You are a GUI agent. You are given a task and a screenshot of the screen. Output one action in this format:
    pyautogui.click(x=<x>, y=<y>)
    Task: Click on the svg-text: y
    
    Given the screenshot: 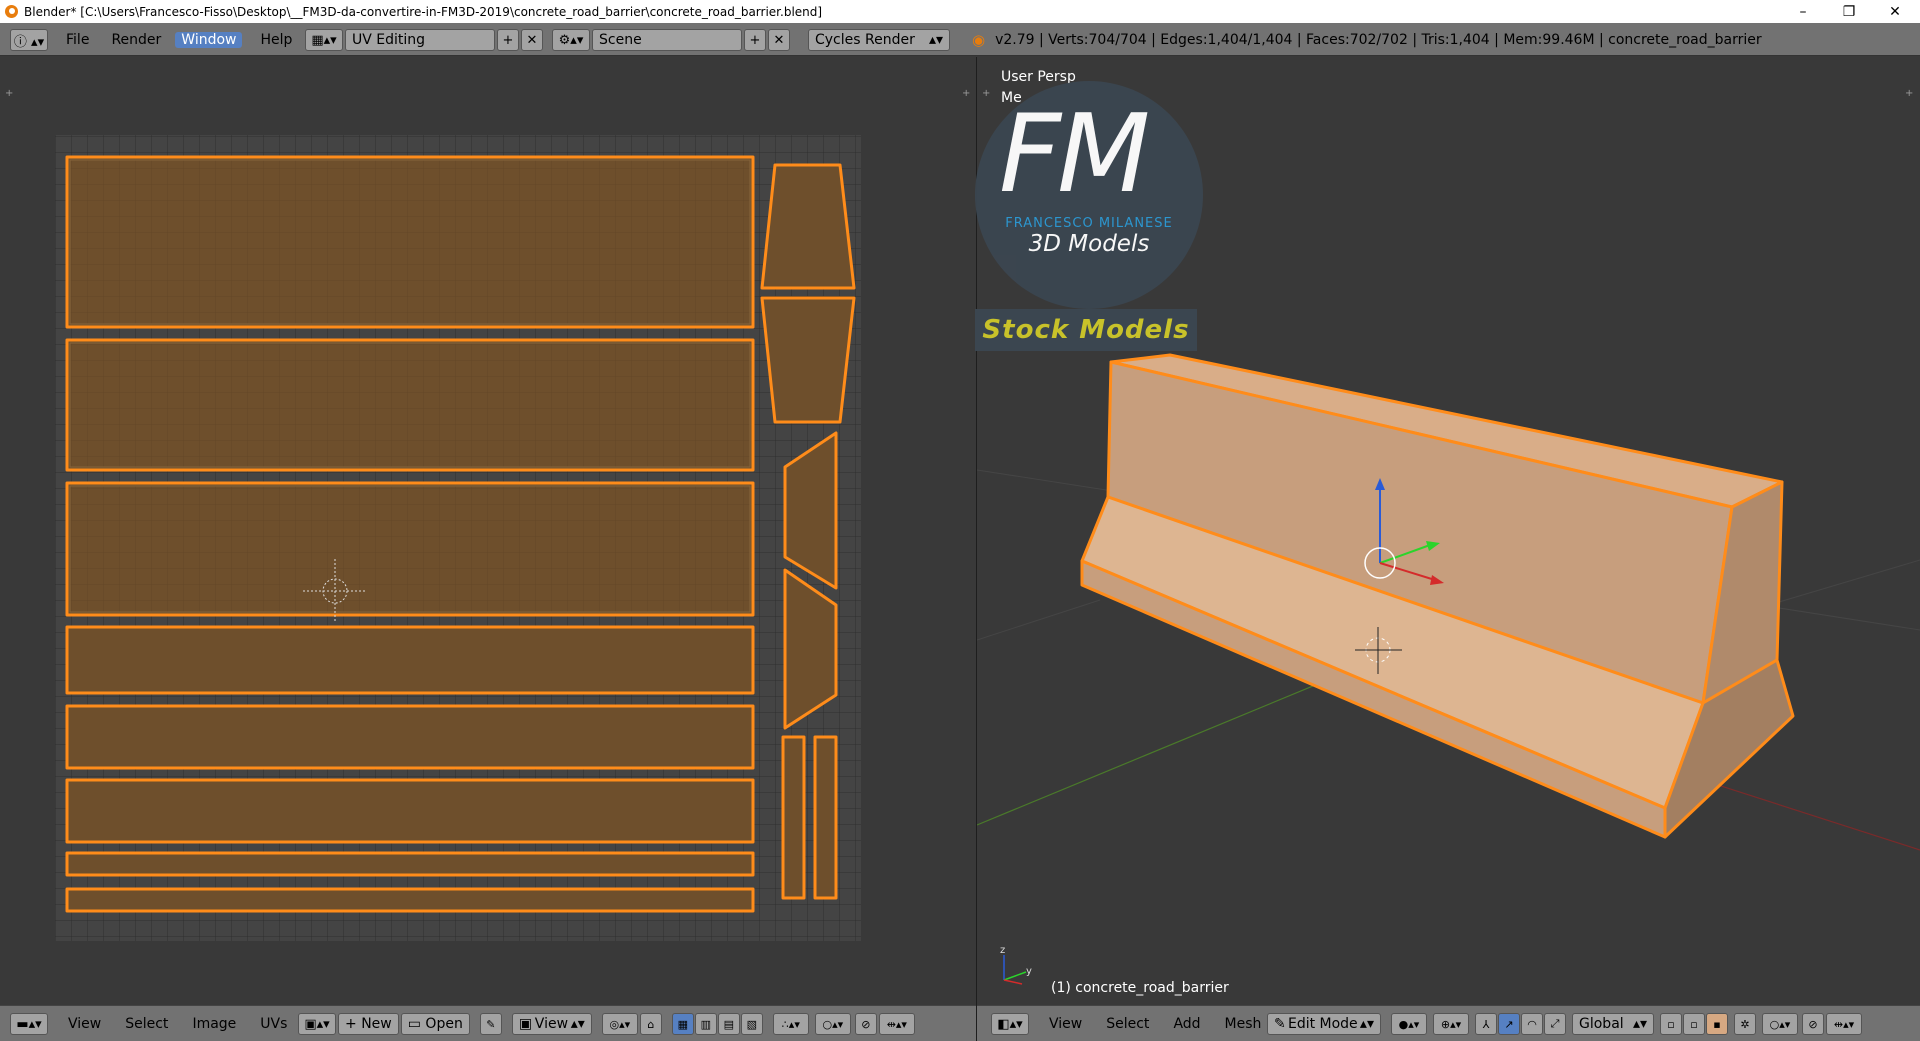 What is the action you would take?
    pyautogui.click(x=1029, y=971)
    